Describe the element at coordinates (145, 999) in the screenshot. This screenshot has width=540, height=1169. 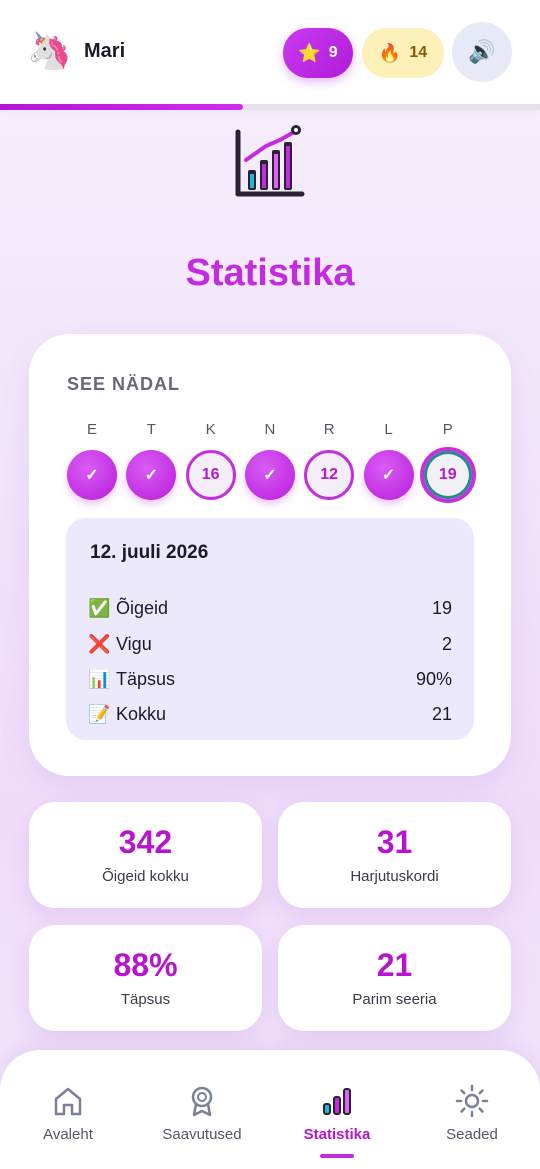
I see `stat-label: Täpsus` at that location.